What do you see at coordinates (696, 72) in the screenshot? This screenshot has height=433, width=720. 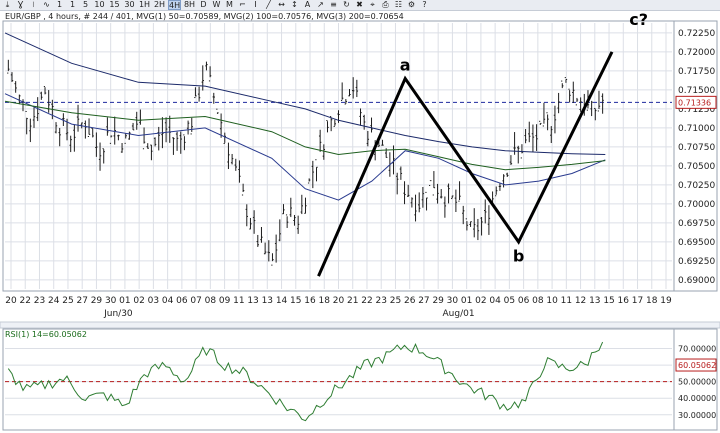 I see `price-tick-label: 0.71750` at bounding box center [696, 72].